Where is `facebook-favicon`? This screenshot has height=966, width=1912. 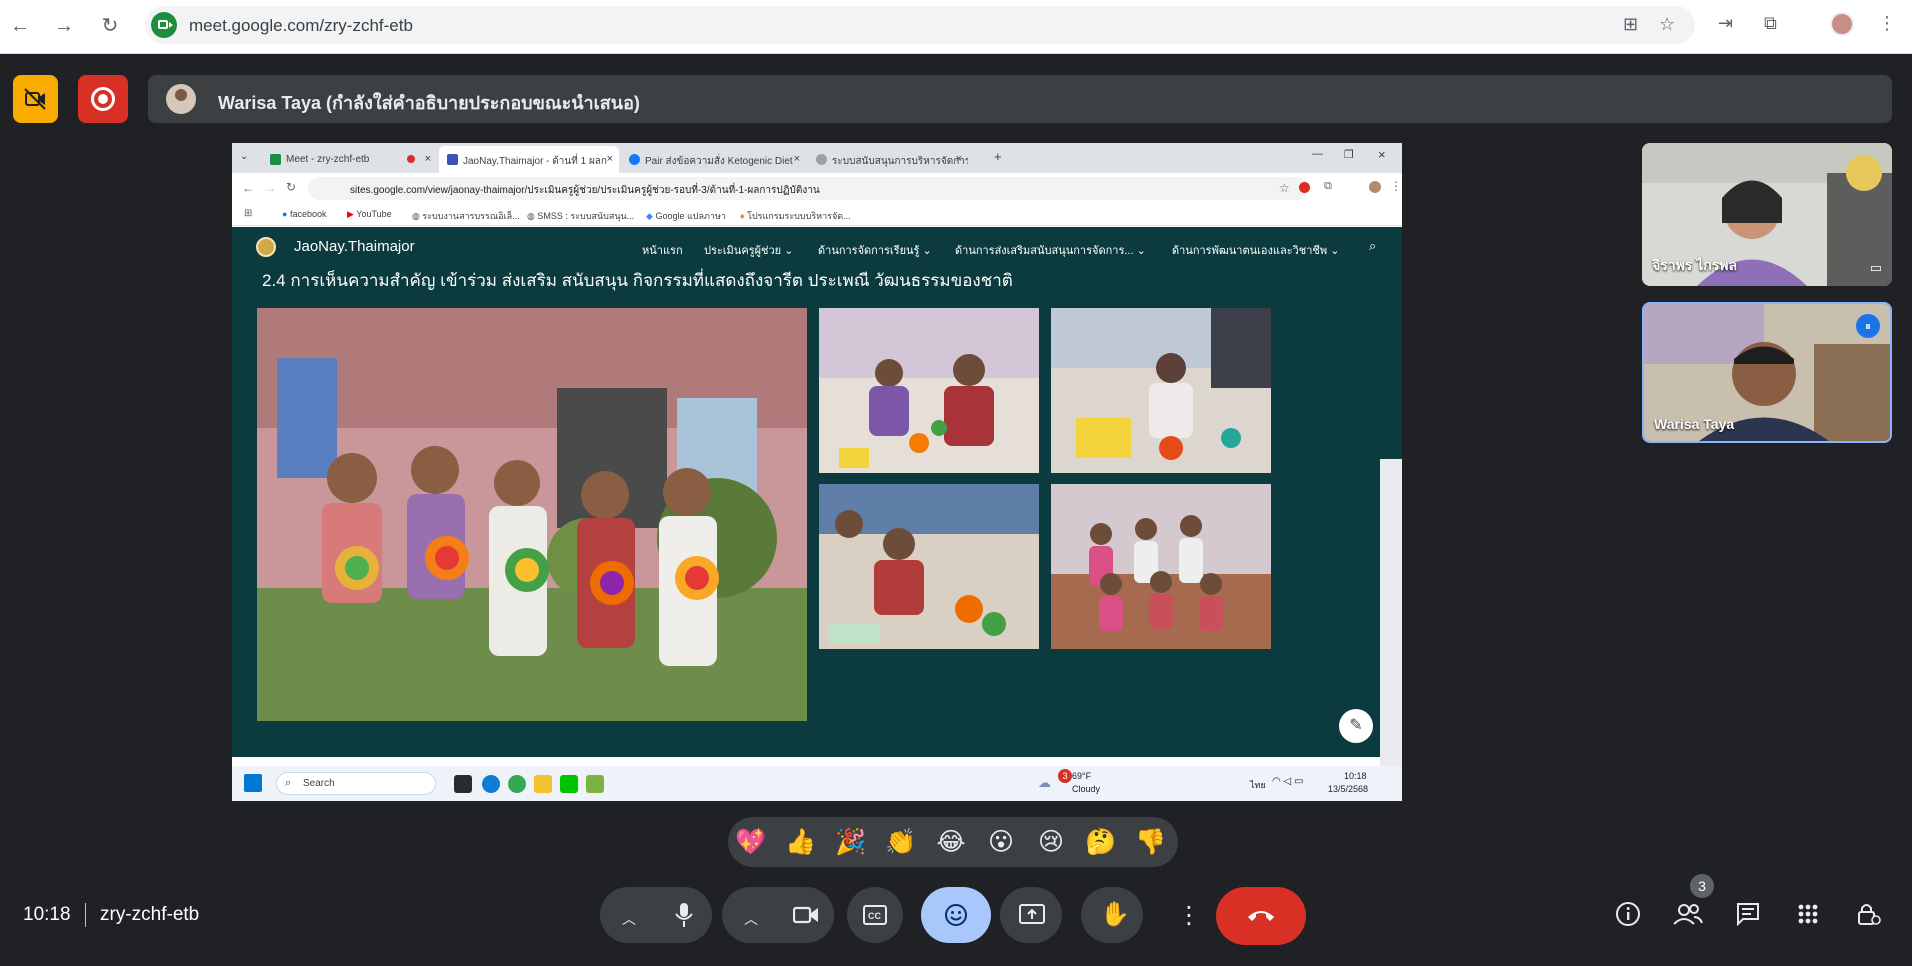
facebook-favicon is located at coordinates (634, 159).